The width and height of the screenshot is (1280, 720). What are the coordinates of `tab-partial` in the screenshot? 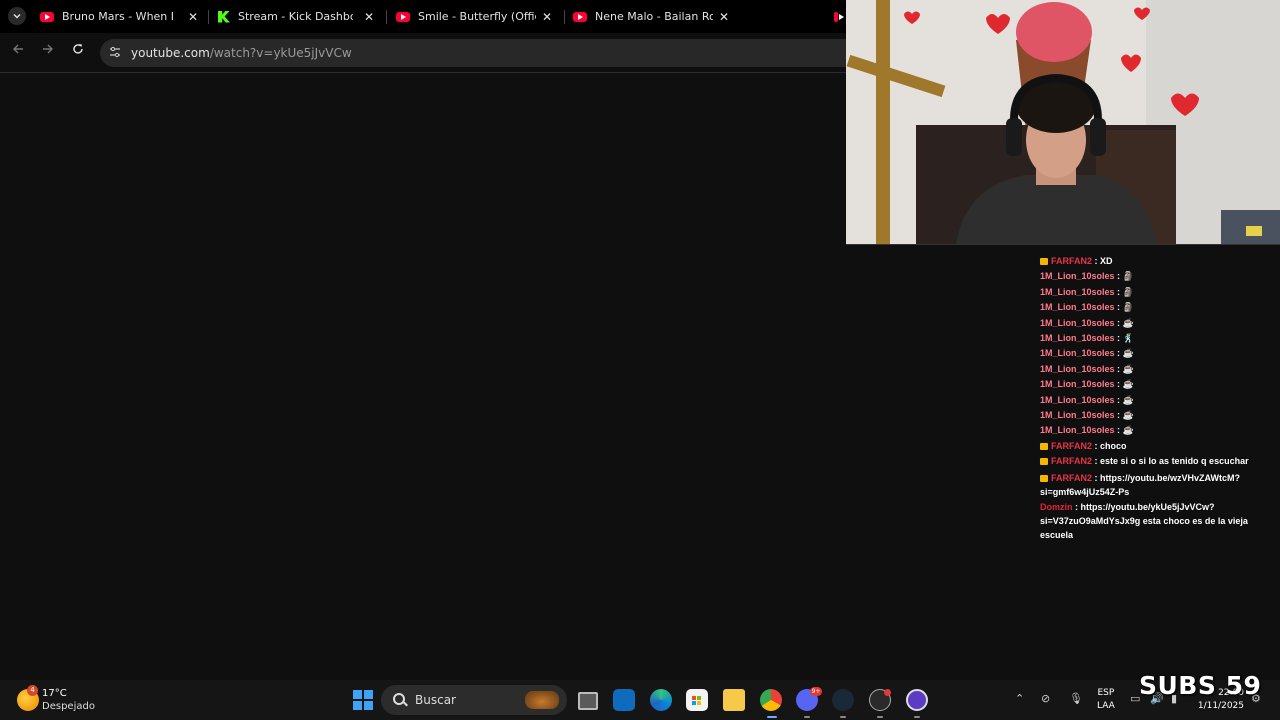 It's located at (840, 16).